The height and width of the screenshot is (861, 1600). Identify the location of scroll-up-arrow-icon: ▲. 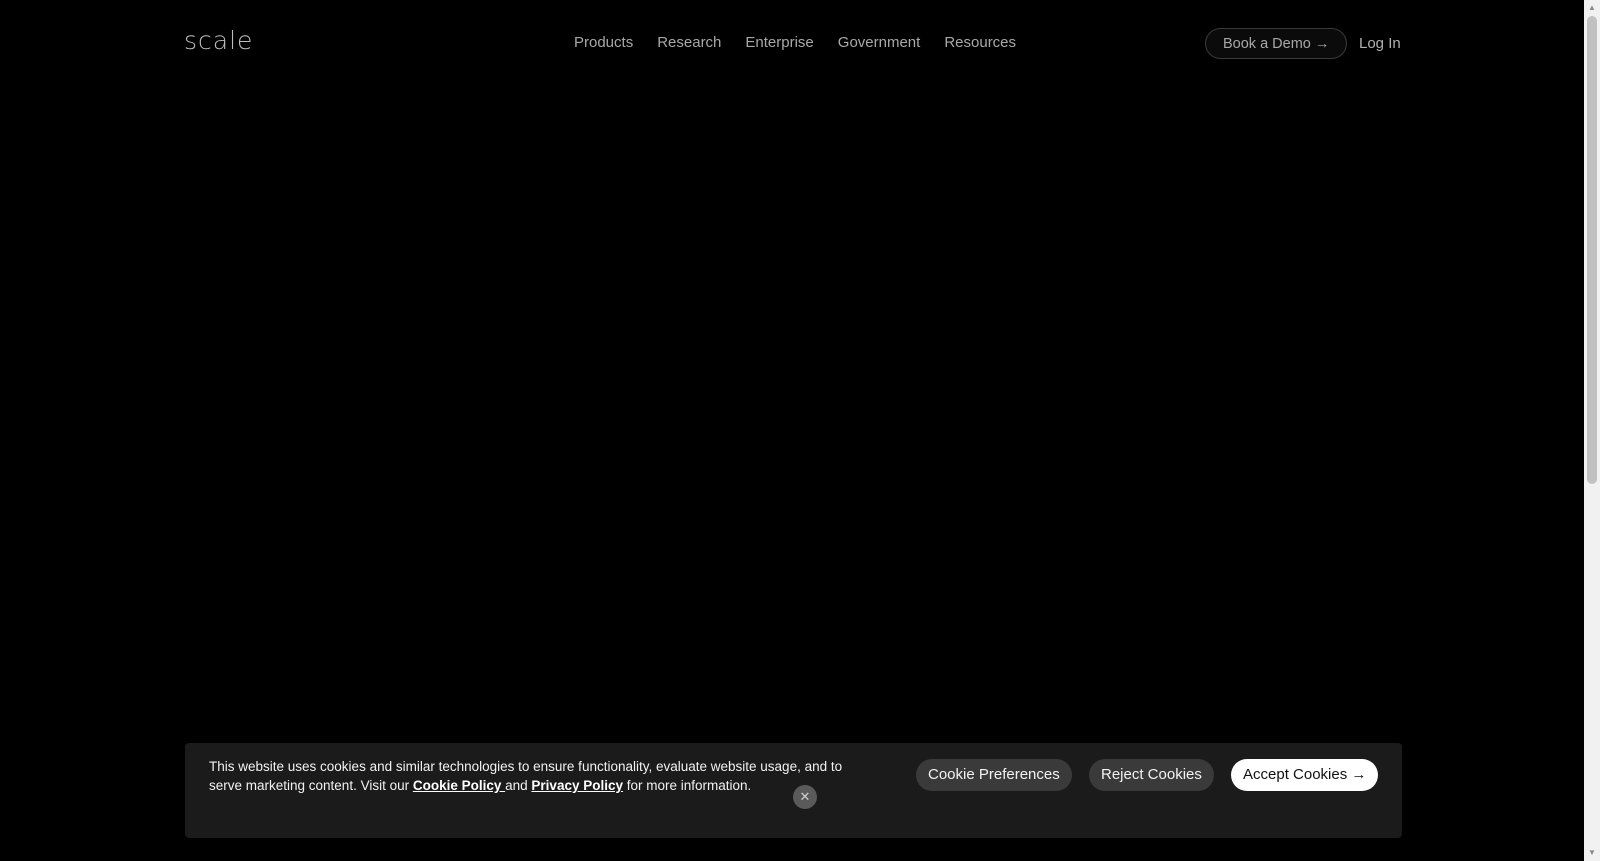
(1592, 8).